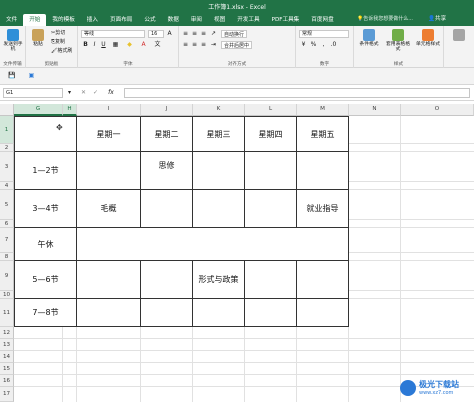 Image resolution: width=474 pixels, height=402 pixels. I want to click on copy-button: ⎘复制, so click(58, 42).